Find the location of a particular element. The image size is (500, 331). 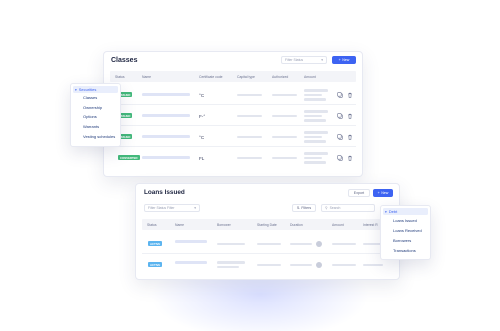

new-loan-button: + New is located at coordinates (383, 193).